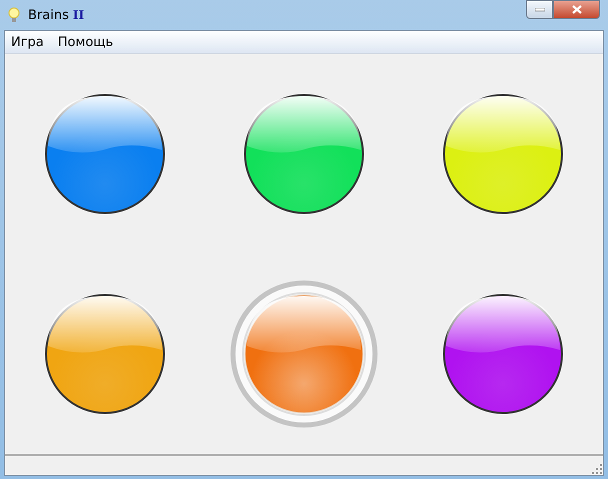 The width and height of the screenshot is (608, 479). I want to click on resize-grip-icon, so click(597, 469).